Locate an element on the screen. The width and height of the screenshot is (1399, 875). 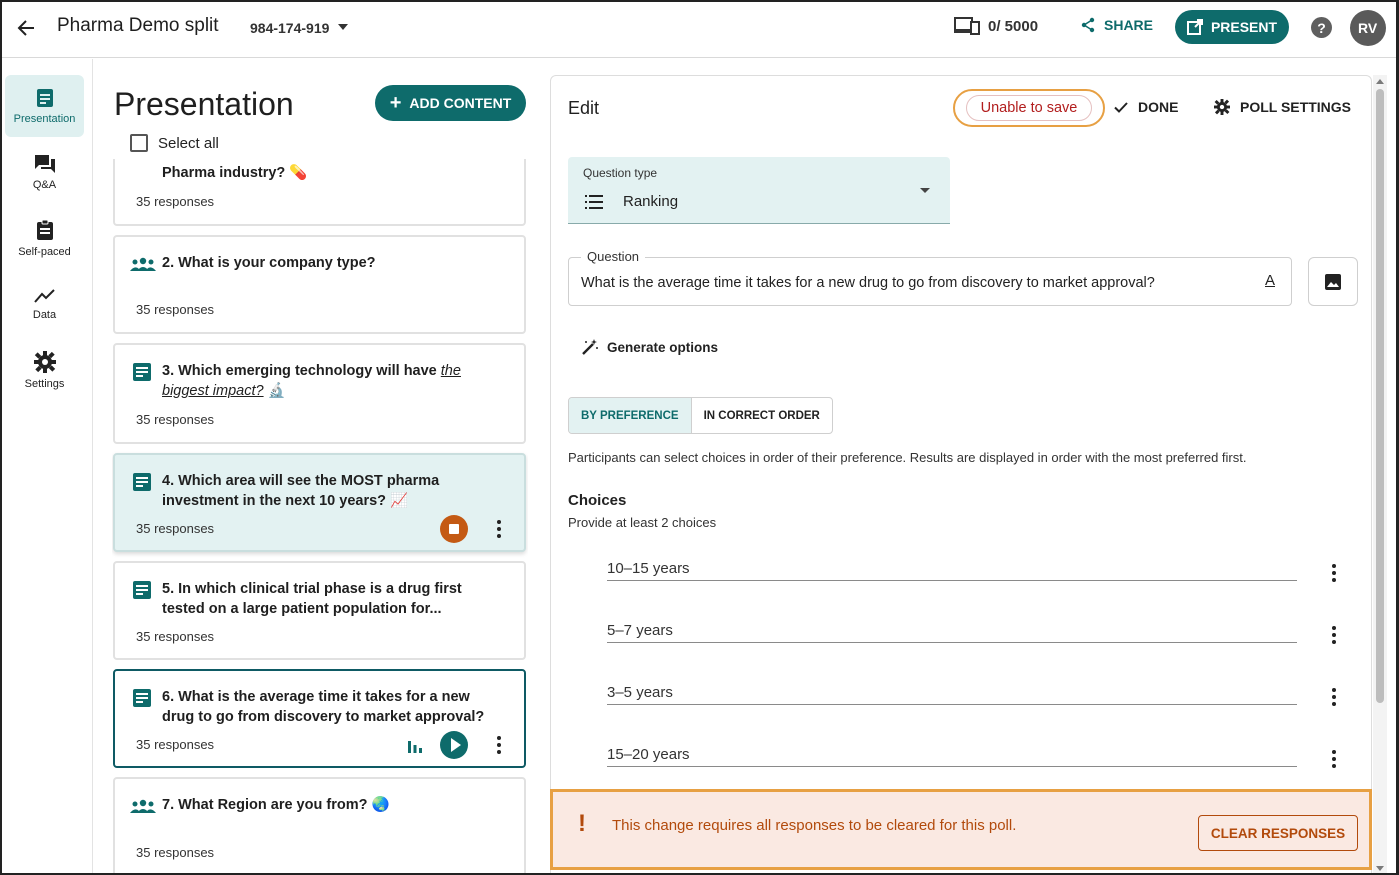
nav-settings: Settings is located at coordinates (44, 370).